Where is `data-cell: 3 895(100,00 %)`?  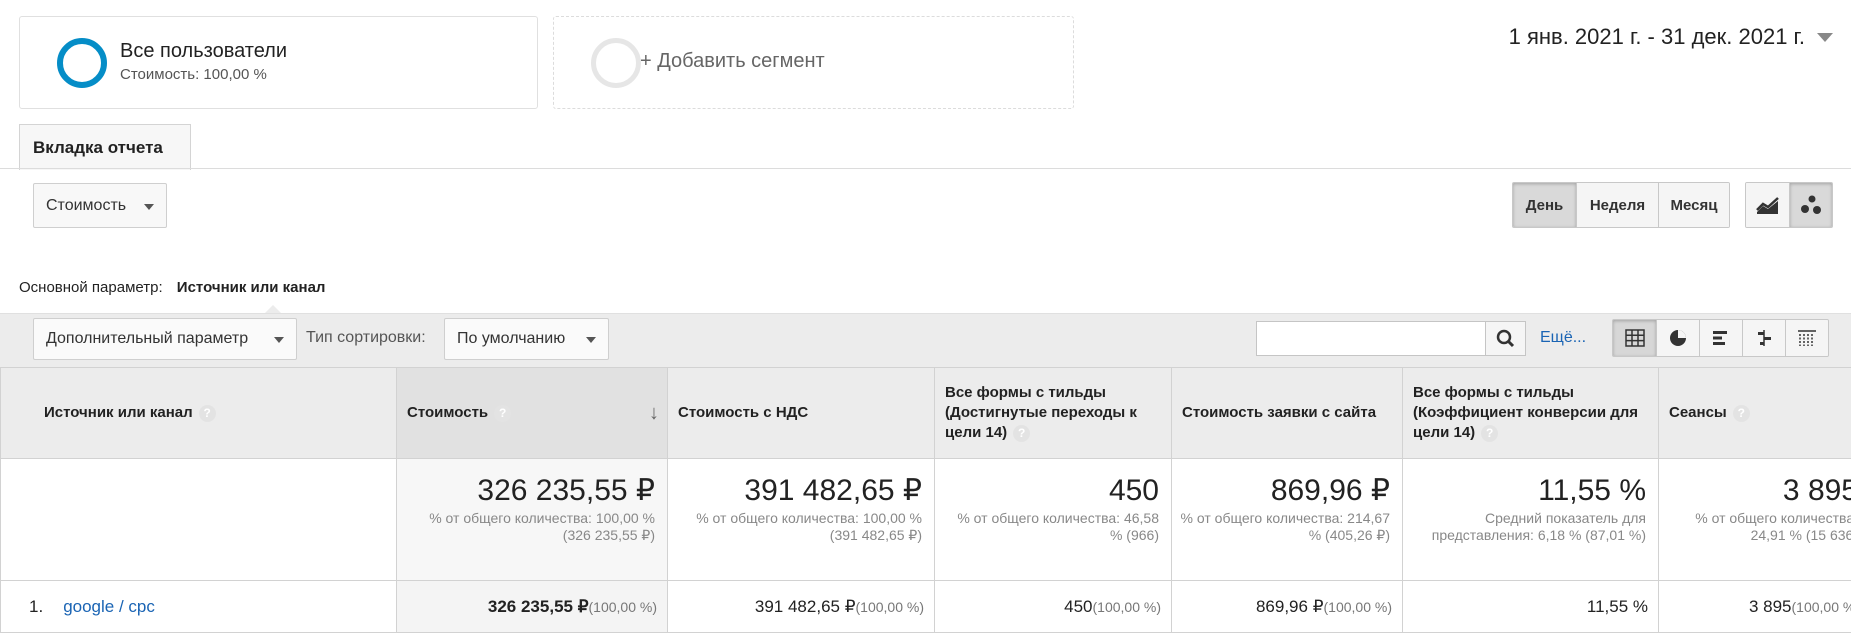
data-cell: 3 895(100,00 %) is located at coordinates (1754, 606).